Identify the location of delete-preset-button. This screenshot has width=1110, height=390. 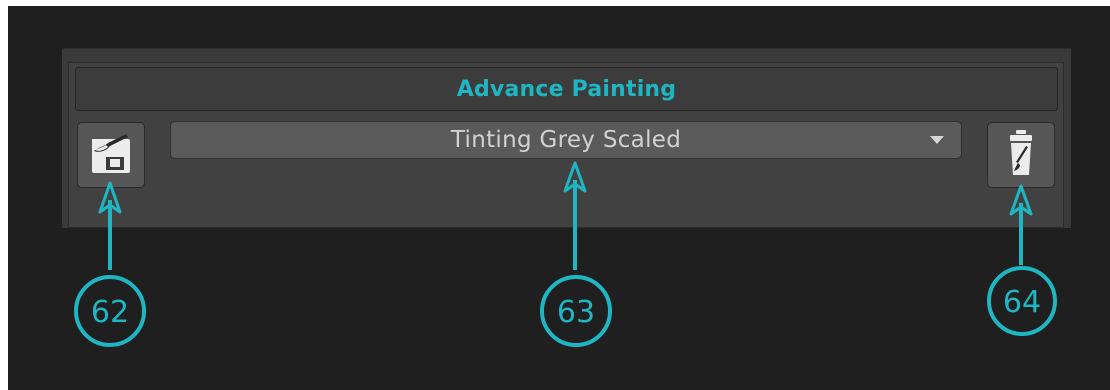
(1021, 155).